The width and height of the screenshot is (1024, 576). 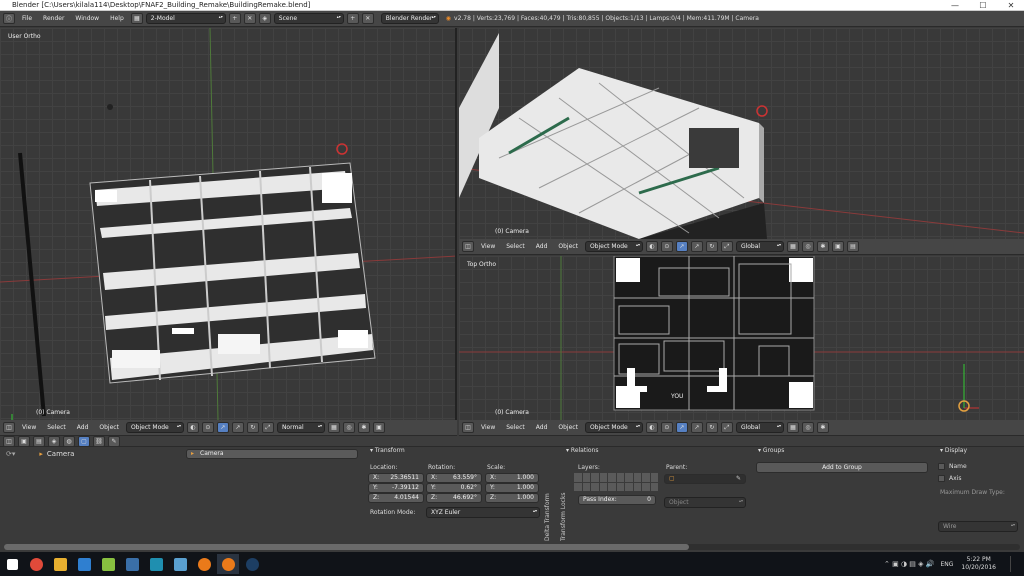 What do you see at coordinates (983, 5) in the screenshot?
I see `maximize-button: ☐` at bounding box center [983, 5].